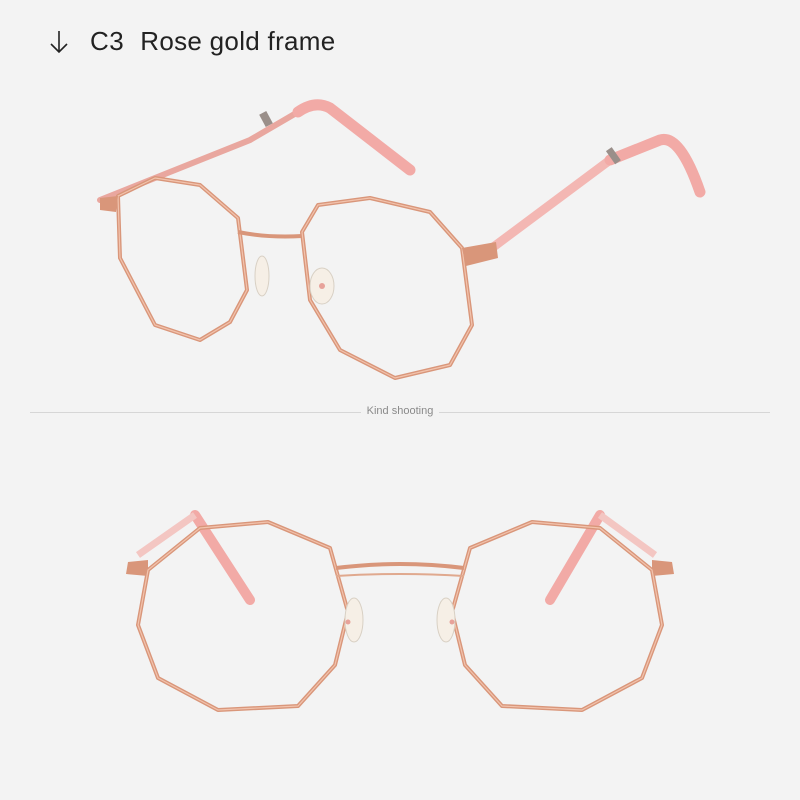  Describe the element at coordinates (59, 41) in the screenshot. I see `arrow-down-icon` at that location.